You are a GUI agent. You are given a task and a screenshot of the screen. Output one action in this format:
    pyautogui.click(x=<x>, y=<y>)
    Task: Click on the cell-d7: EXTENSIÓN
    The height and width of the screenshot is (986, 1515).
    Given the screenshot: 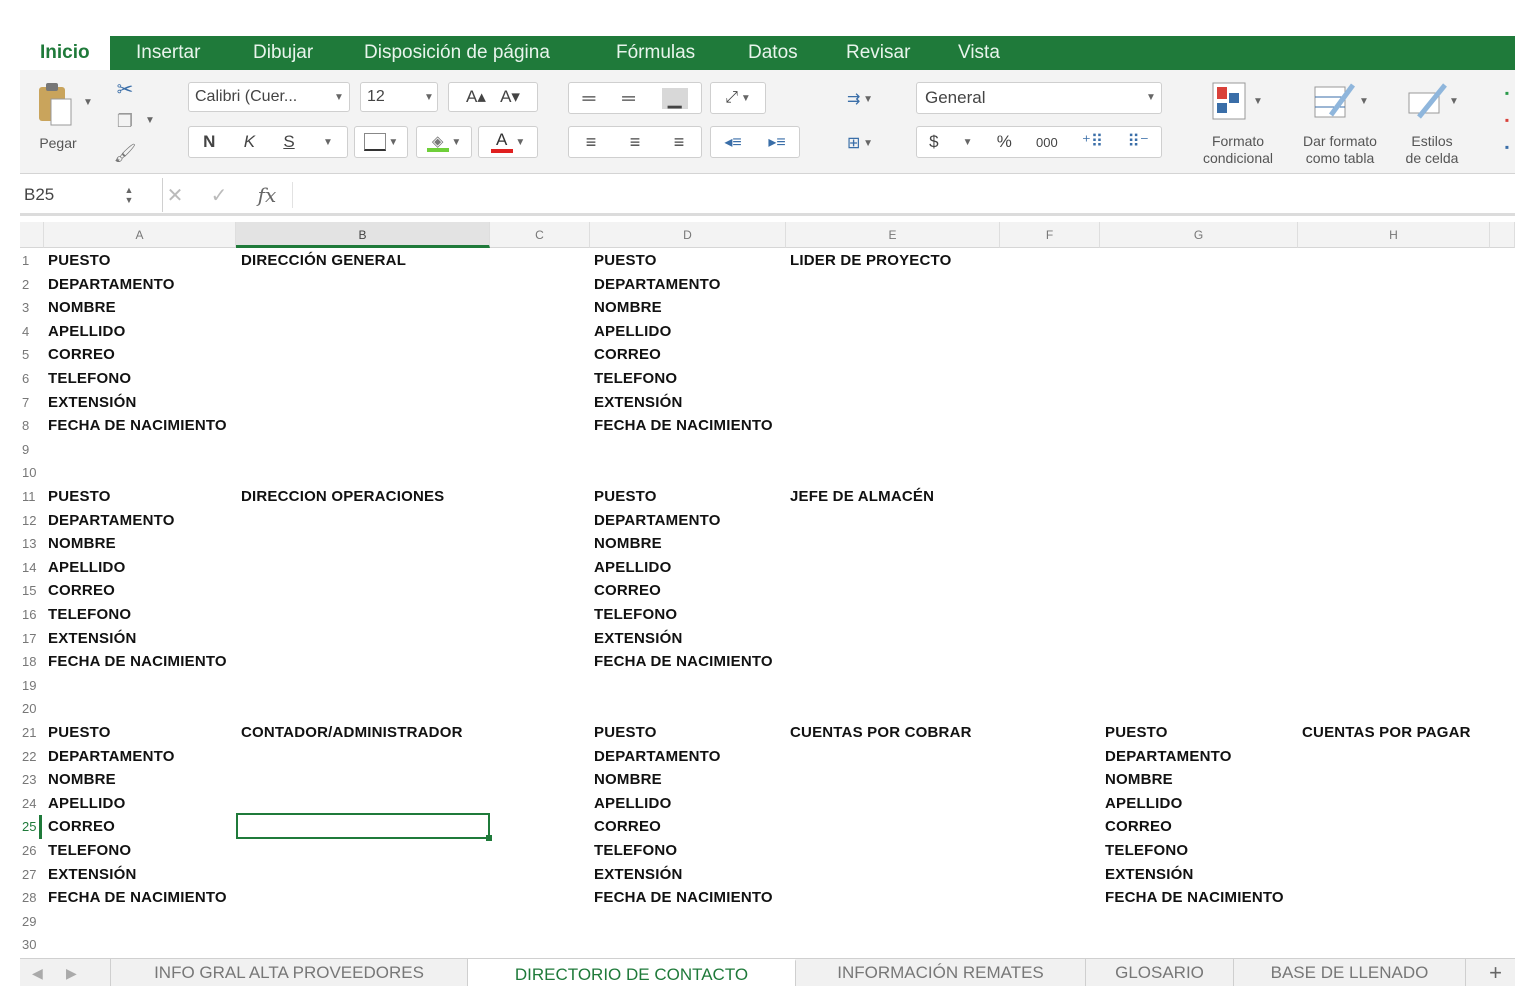 What is the action you would take?
    pyautogui.click(x=638, y=403)
    